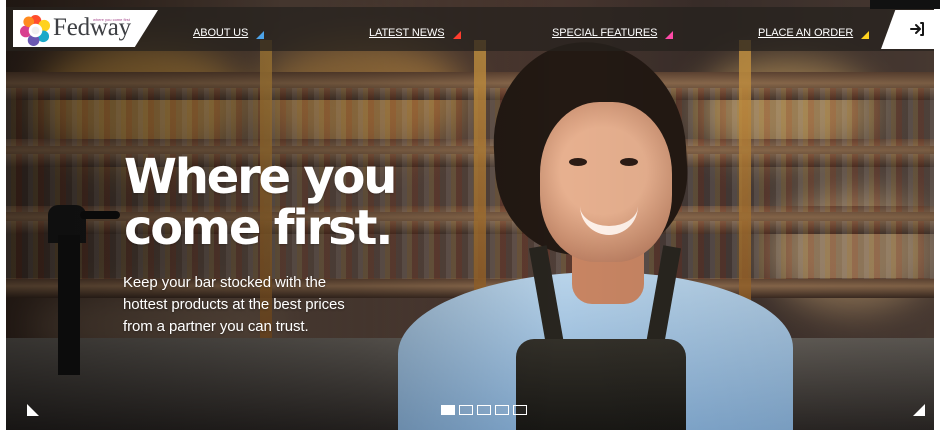 The width and height of the screenshot is (940, 434). Describe the element at coordinates (35, 30) in the screenshot. I see `fedway-flower-logo-icon` at that location.